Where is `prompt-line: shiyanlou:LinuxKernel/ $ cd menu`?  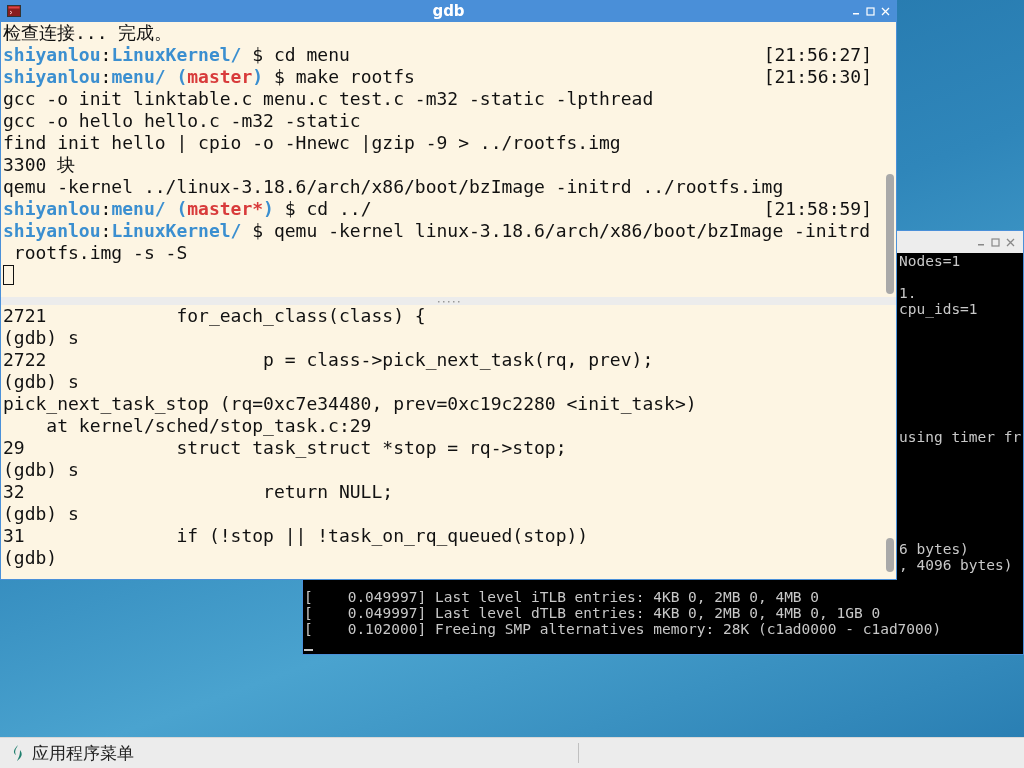 prompt-line: shiyanlou:LinuxKernel/ $ cd menu is located at coordinates (176, 55).